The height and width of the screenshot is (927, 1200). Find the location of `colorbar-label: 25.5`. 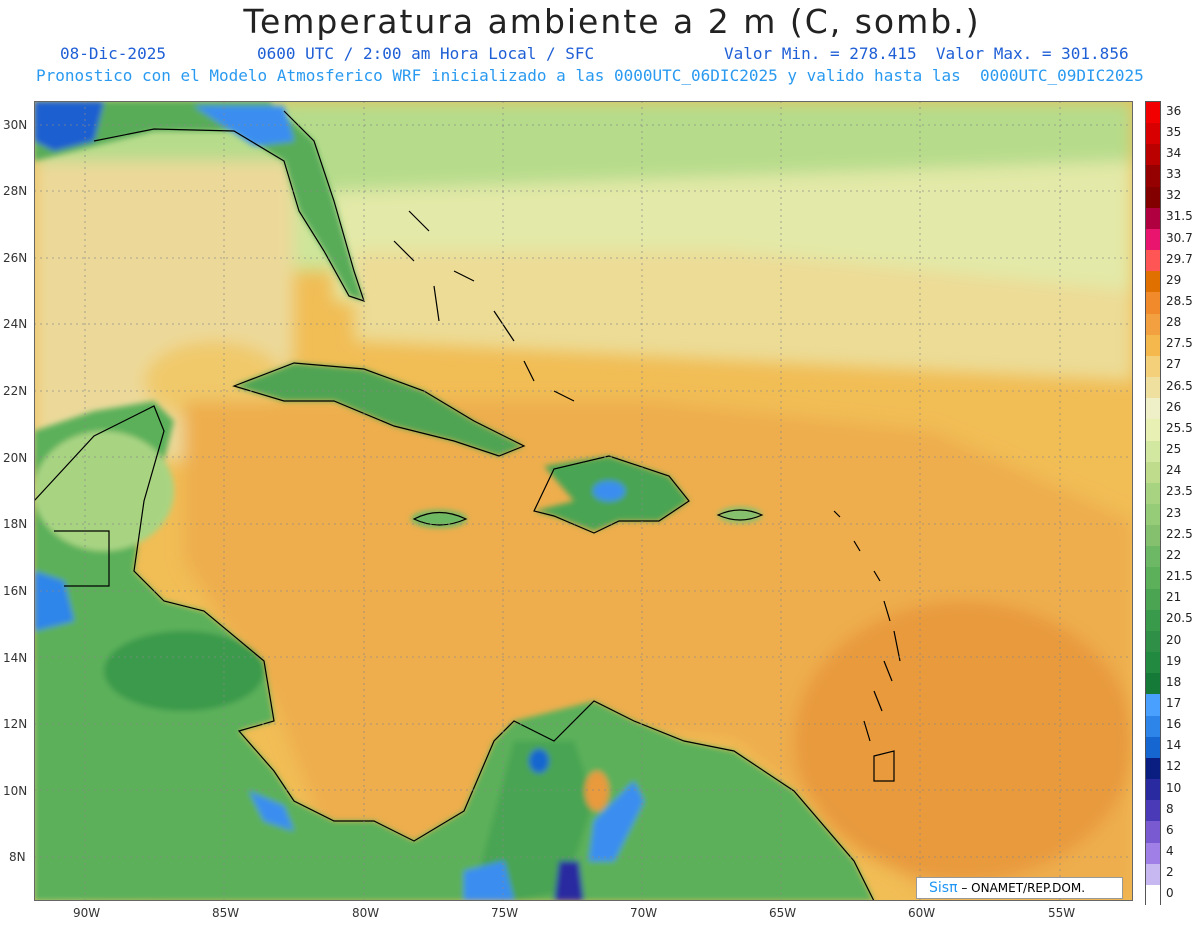

colorbar-label: 25.5 is located at coordinates (1179, 427).